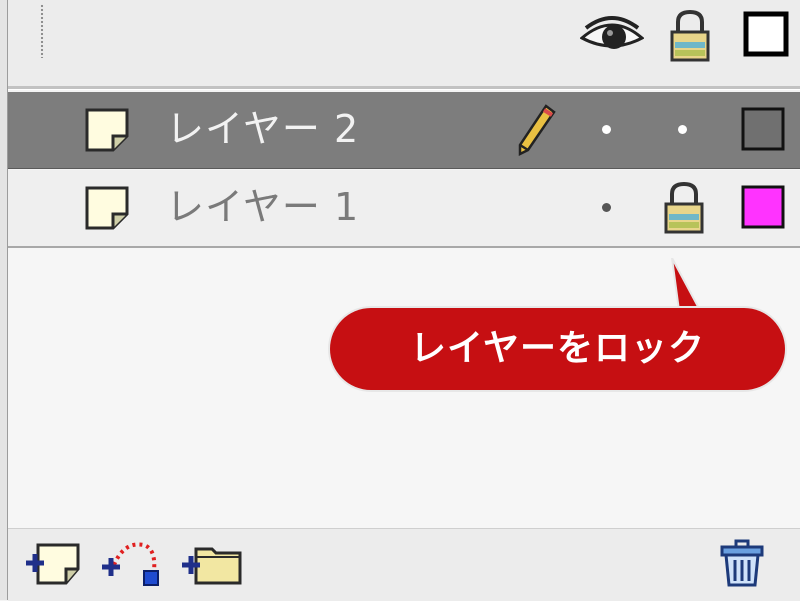  I want to click on layer-toolbar, so click(404, 564).